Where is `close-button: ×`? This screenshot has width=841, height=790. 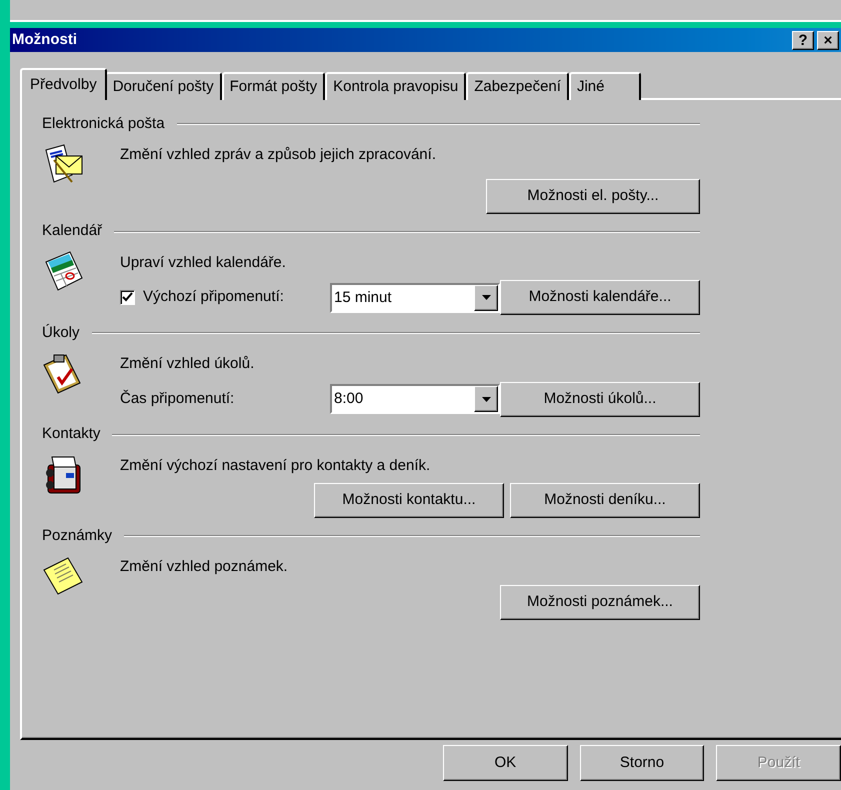 close-button: × is located at coordinates (828, 40).